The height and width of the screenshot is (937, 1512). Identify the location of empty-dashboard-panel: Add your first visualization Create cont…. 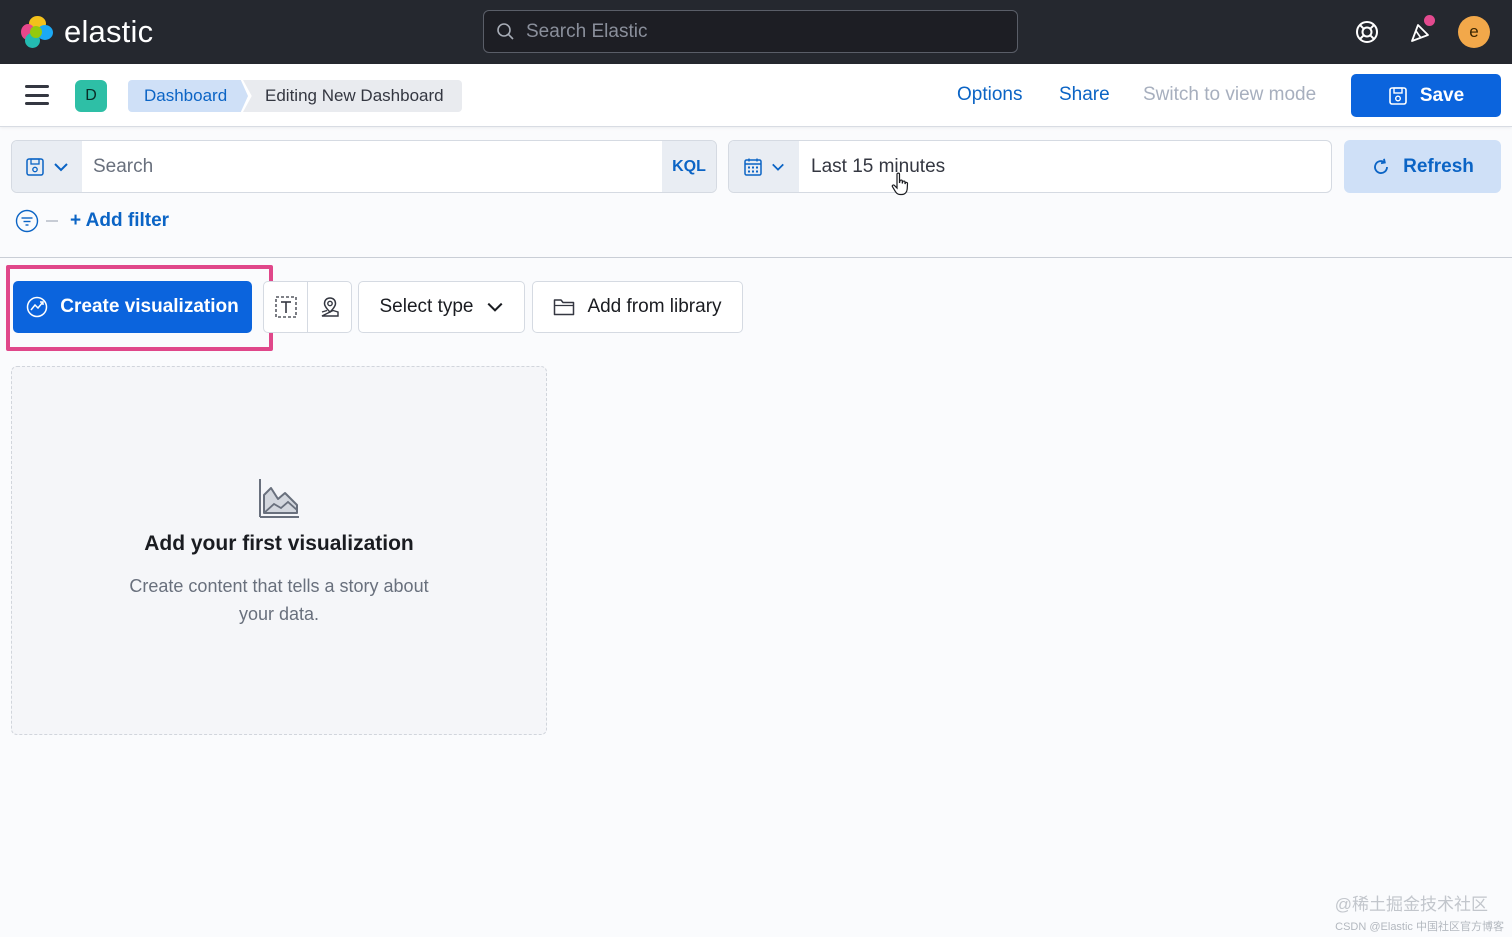
(279, 550).